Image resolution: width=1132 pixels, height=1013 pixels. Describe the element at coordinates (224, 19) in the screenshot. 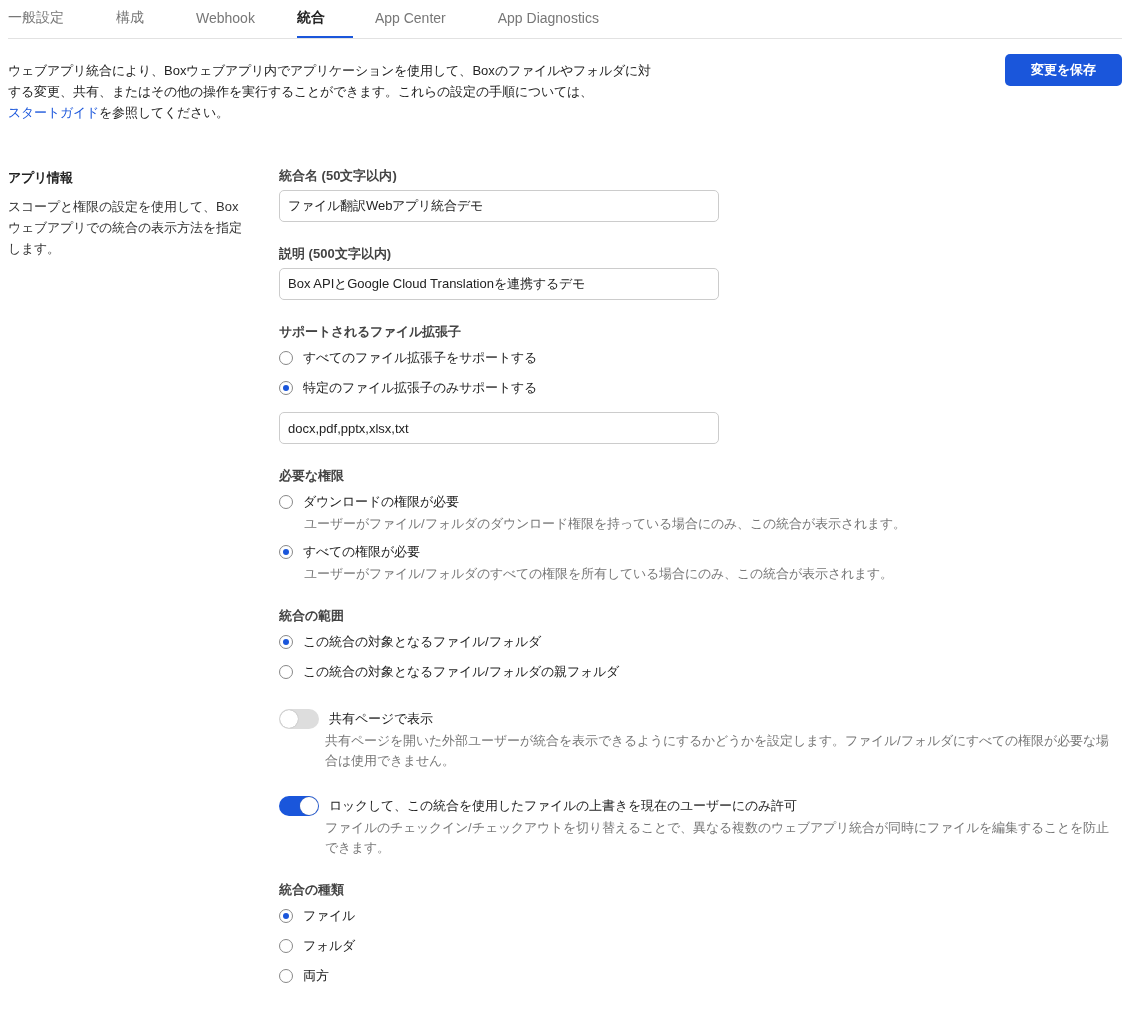

I see `tab: Webhook` at that location.